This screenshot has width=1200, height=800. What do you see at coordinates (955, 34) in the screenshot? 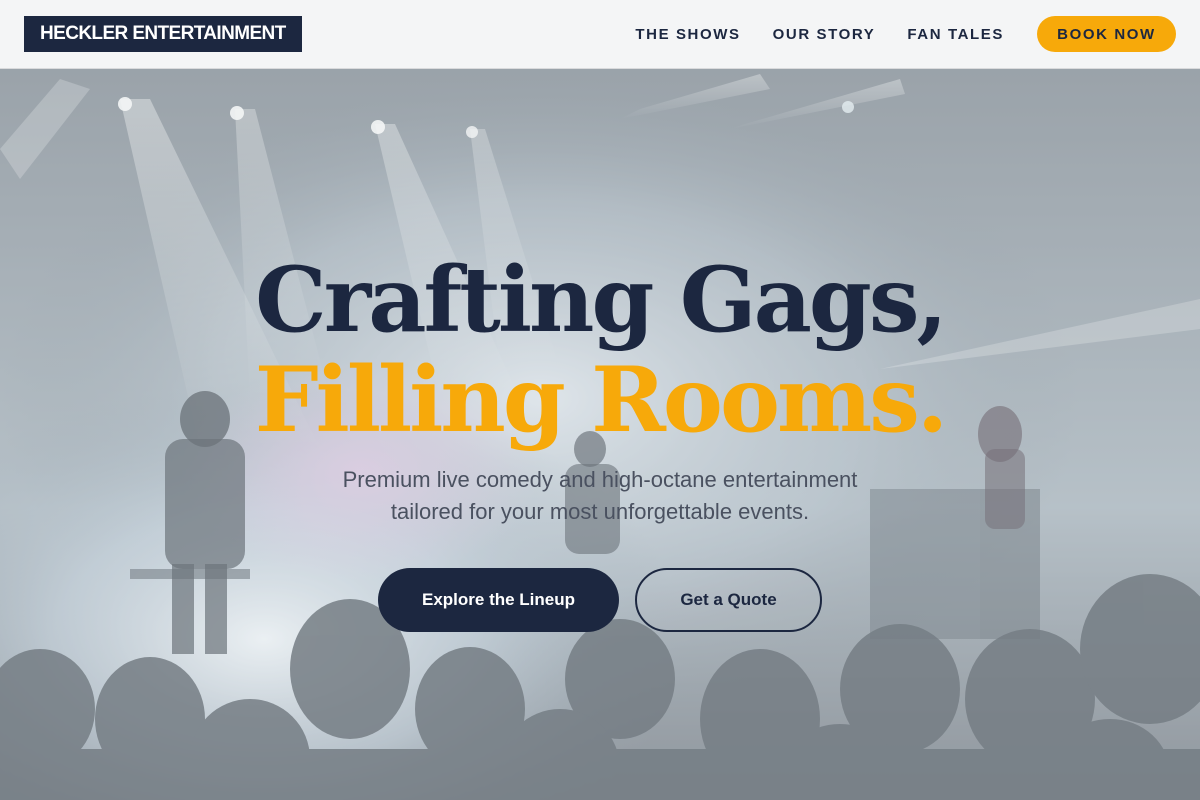
I see `nav-link-fan-tales: FAN TALES` at bounding box center [955, 34].